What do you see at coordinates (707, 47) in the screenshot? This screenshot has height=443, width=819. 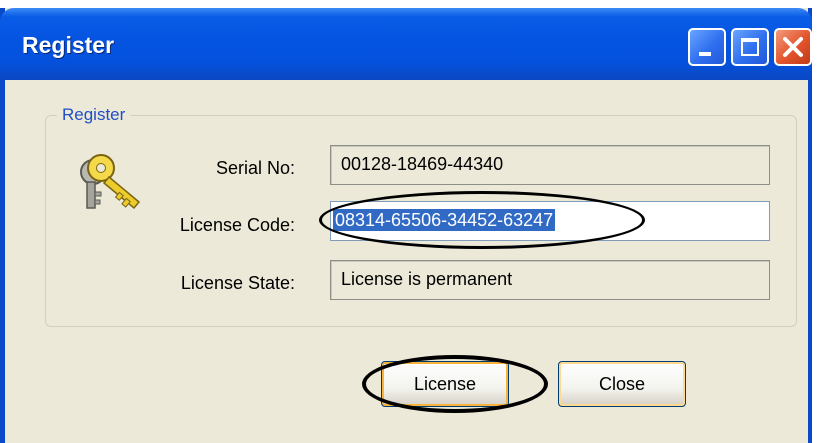 I see `minimize-button` at bounding box center [707, 47].